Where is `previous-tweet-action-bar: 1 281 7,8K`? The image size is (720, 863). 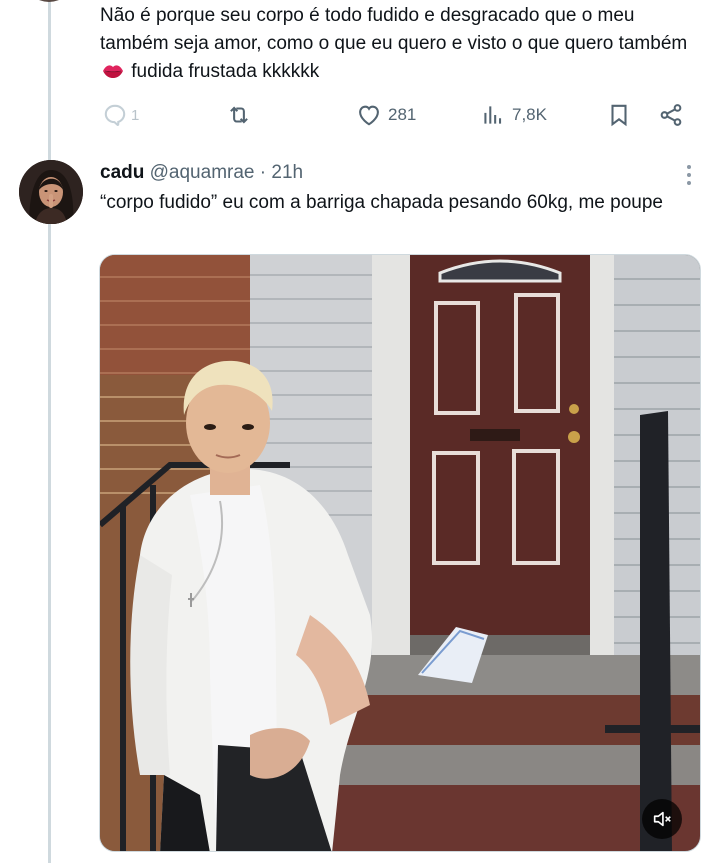
previous-tweet-action-bar: 1 281 7,8K is located at coordinates (400, 115).